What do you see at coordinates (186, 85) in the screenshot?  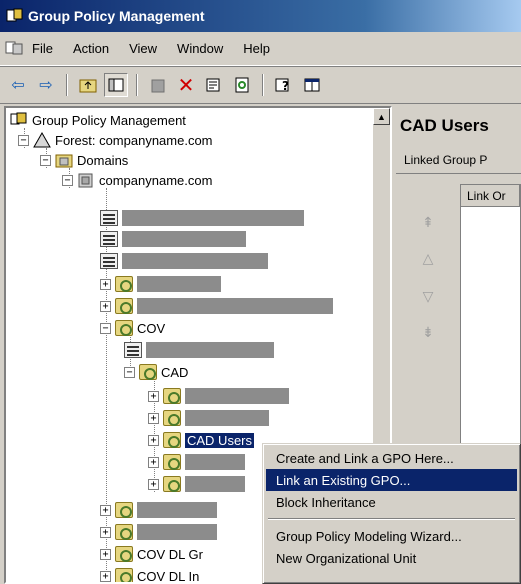 I see `delete-icon: ✕` at bounding box center [186, 85].